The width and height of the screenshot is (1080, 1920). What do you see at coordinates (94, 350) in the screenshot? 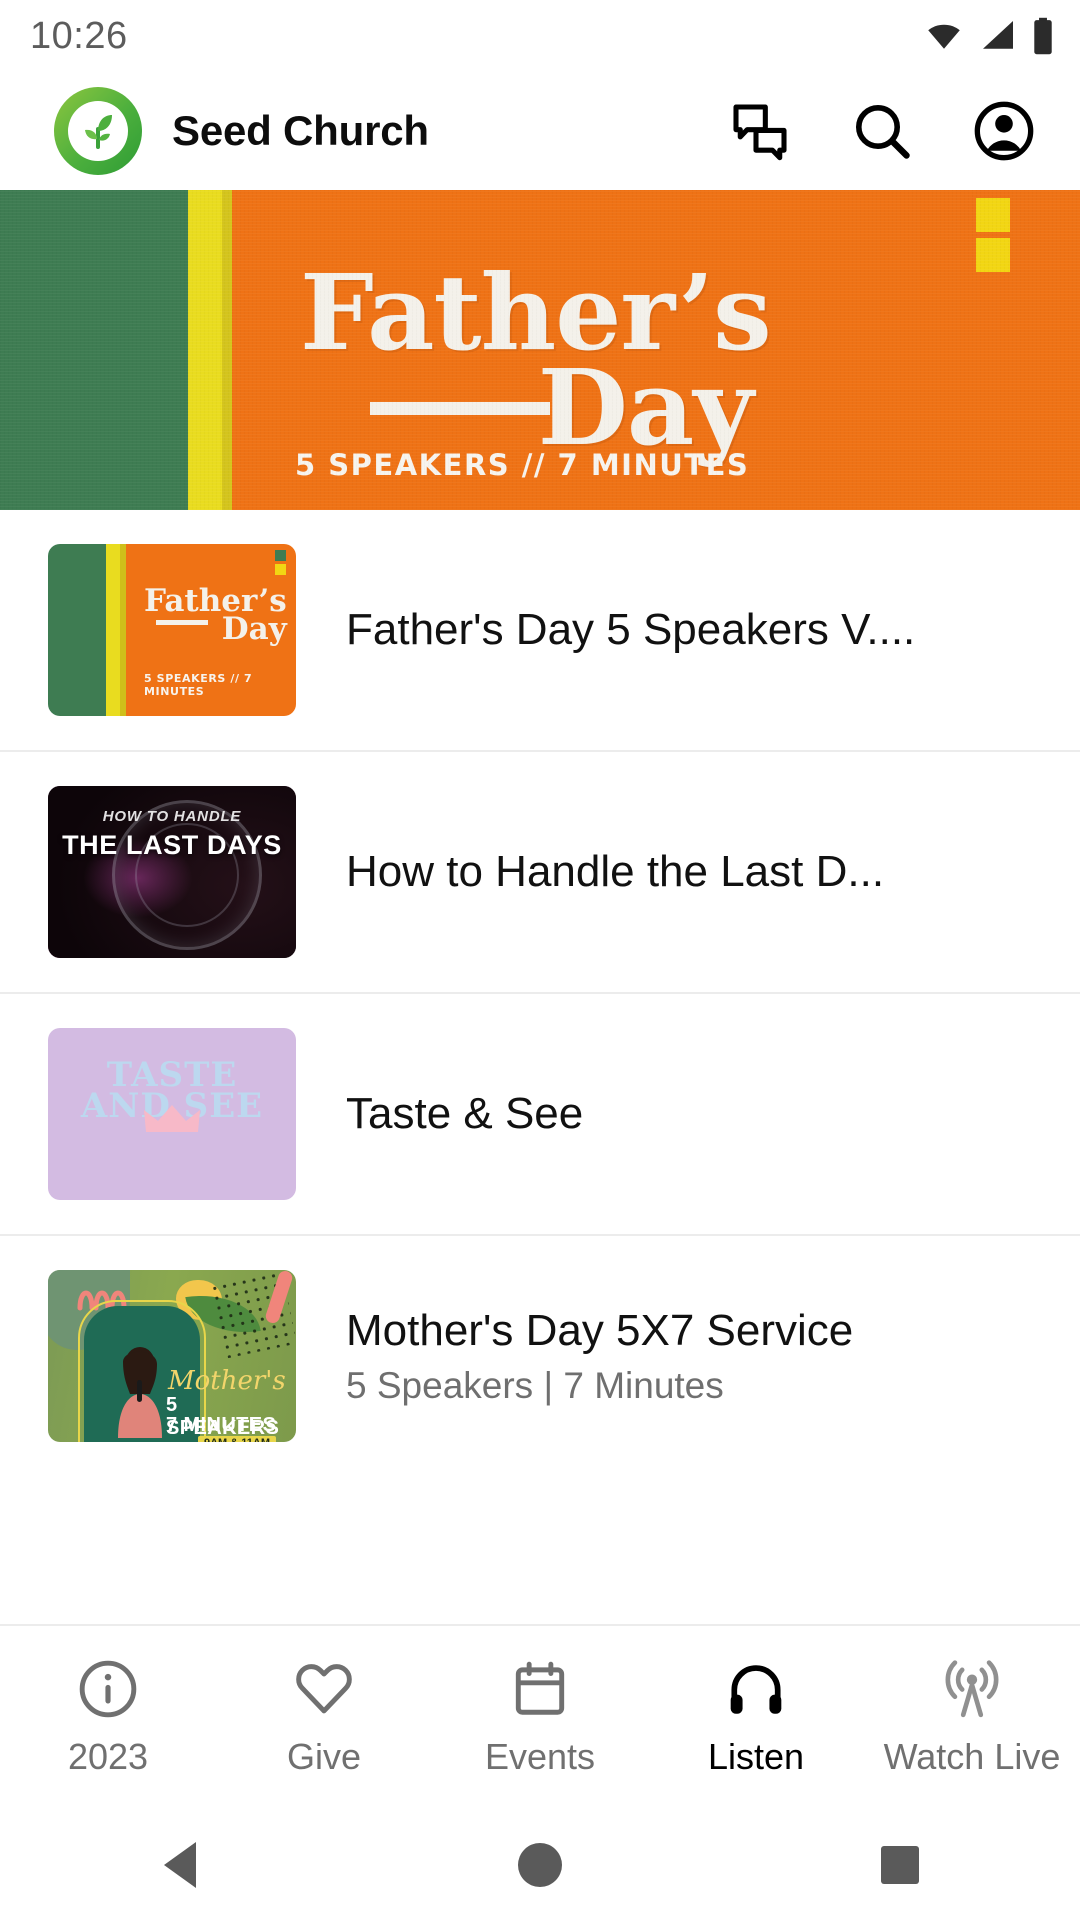
I see `hero-green-panel` at bounding box center [94, 350].